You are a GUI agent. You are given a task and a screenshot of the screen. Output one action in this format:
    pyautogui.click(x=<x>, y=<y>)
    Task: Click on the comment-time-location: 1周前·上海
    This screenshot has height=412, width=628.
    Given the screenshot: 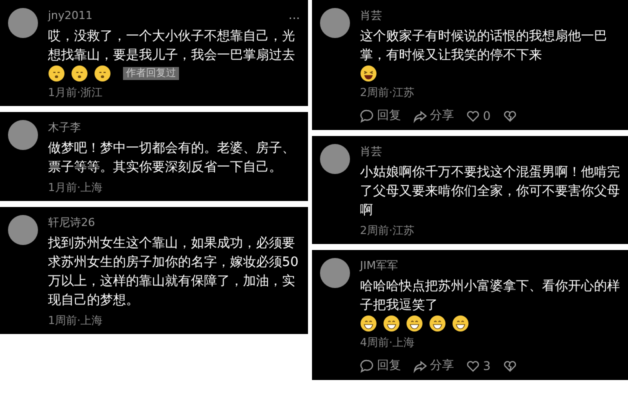 What is the action you would take?
    pyautogui.click(x=76, y=320)
    